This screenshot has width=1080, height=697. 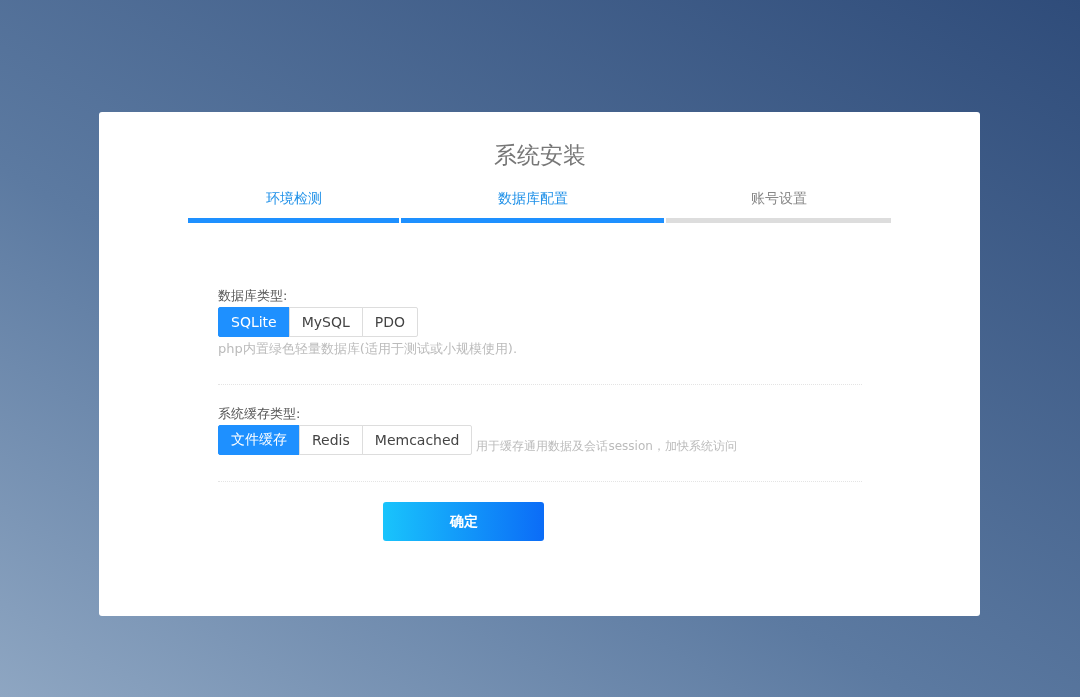 What do you see at coordinates (259, 414) in the screenshot?
I see `field-label: 系统缓存类型:` at bounding box center [259, 414].